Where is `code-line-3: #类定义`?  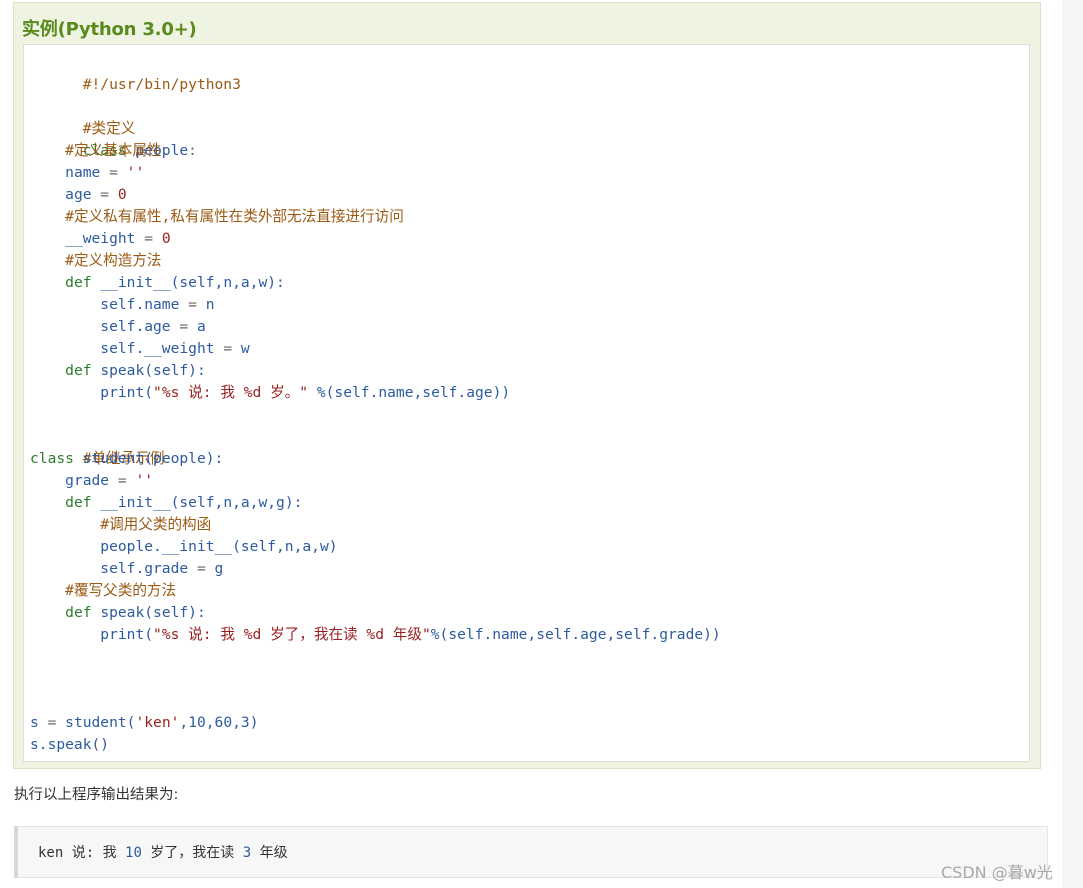
code-line-3: #类定义 is located at coordinates (109, 128).